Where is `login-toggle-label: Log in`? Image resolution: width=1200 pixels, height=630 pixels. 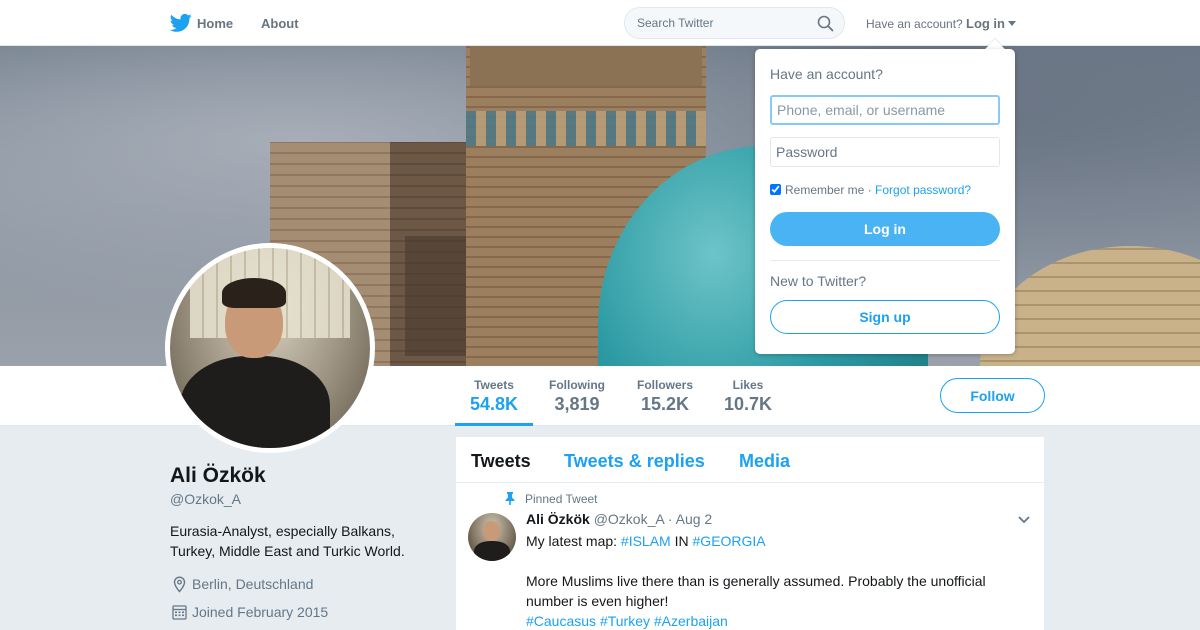 login-toggle-label: Log in is located at coordinates (985, 23).